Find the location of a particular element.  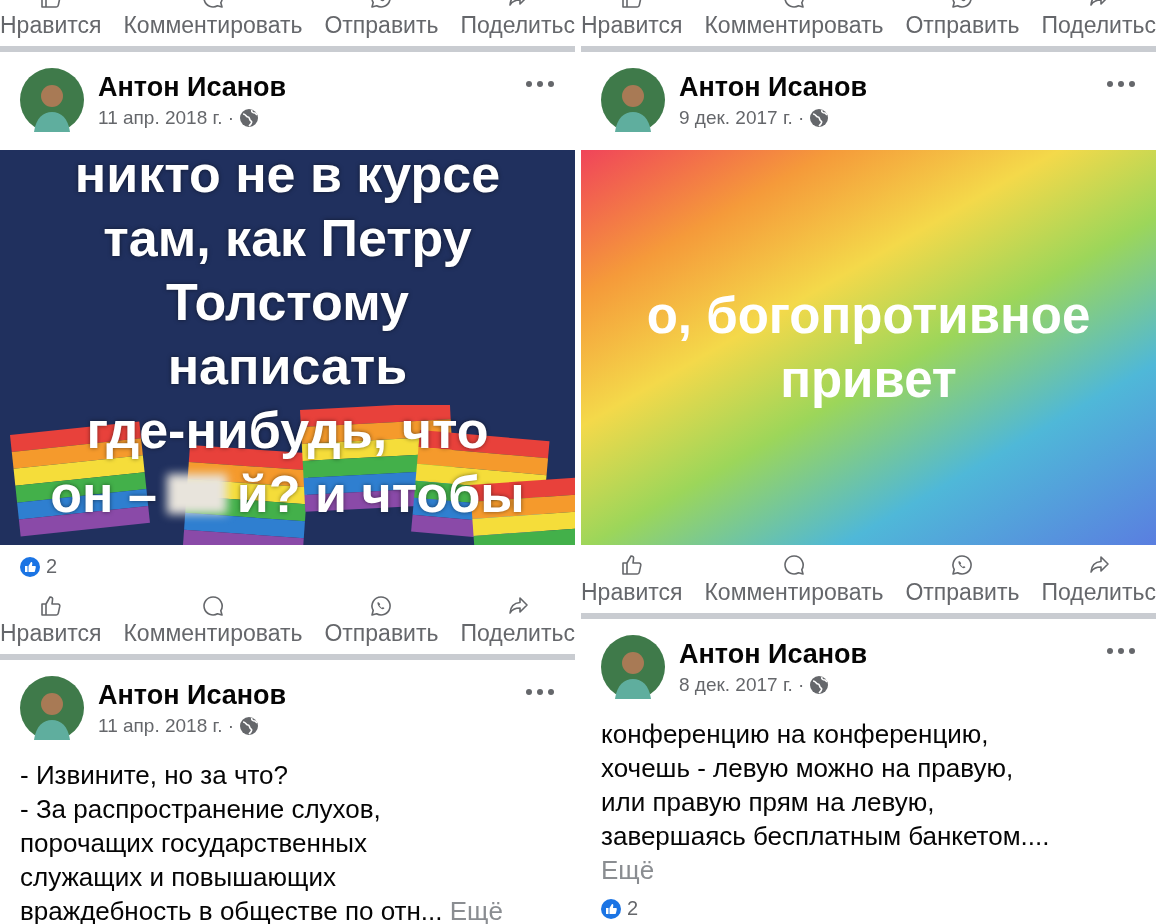

post-text: о, богопротивное привет is located at coordinates (868, 347).